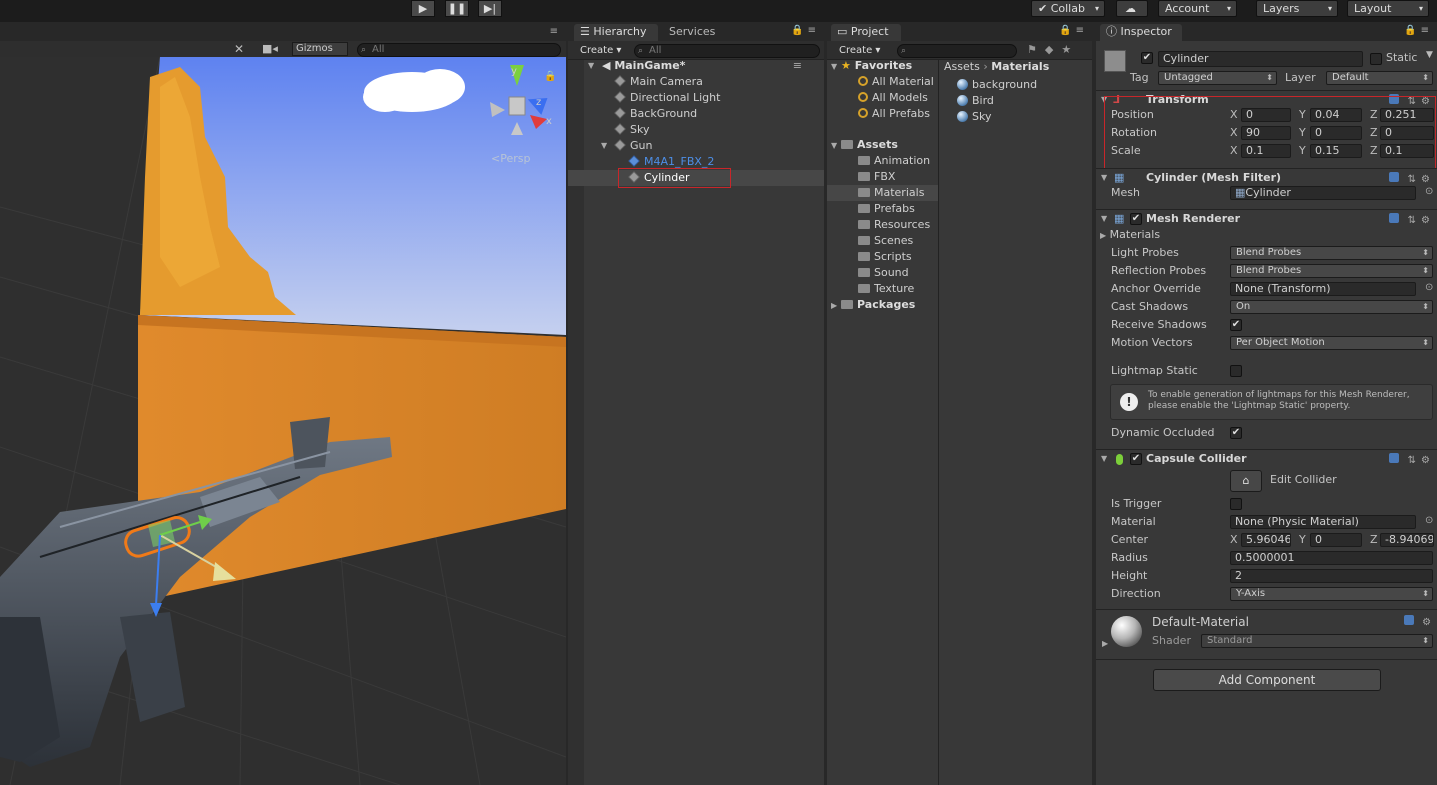 Image resolution: width=1437 pixels, height=785 pixels. What do you see at coordinates (1388, 8) in the screenshot?
I see `layout-dropdown: Layout ▾` at bounding box center [1388, 8].